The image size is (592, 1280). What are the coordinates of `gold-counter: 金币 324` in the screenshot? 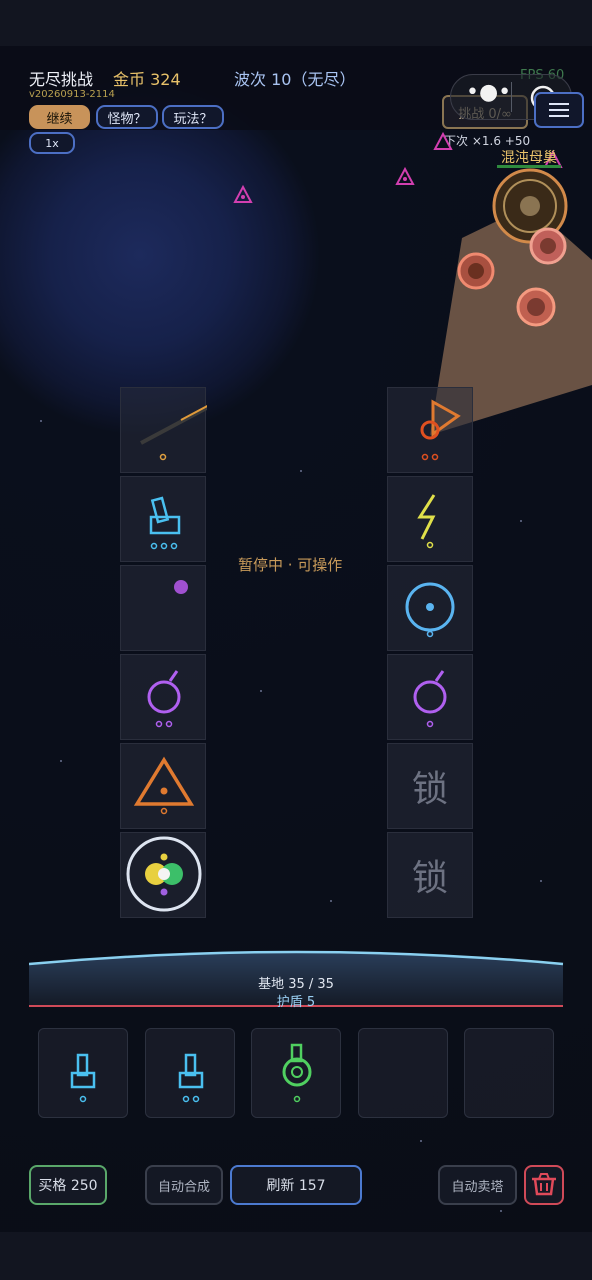 It's located at (147, 79).